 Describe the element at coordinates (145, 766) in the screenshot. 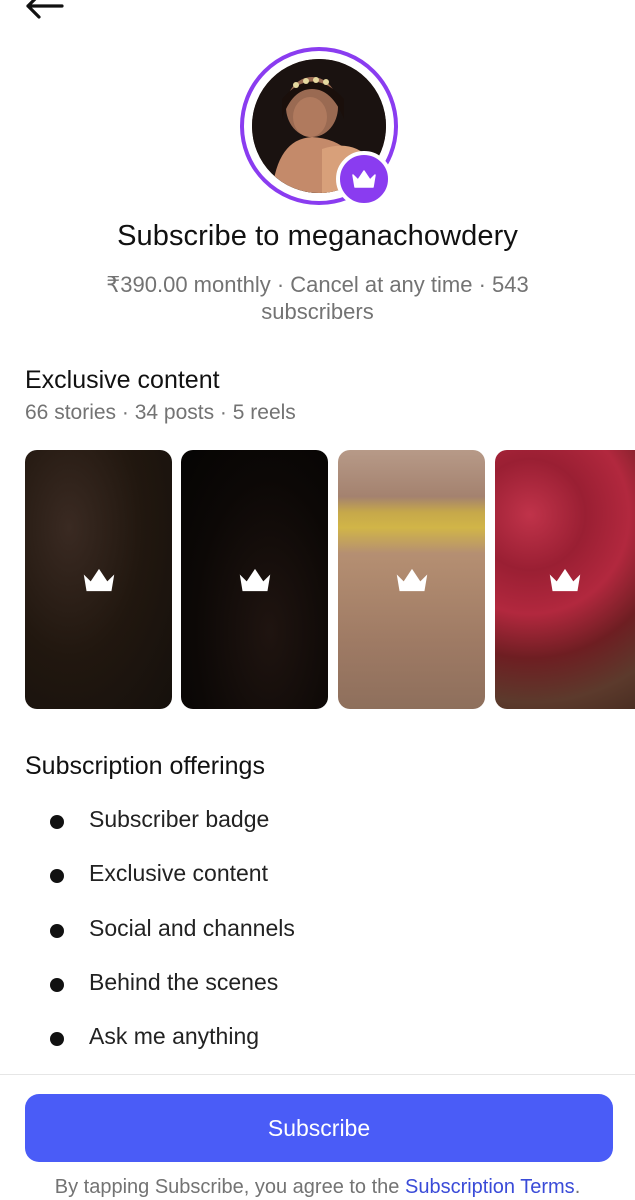

I see `subscription-offerings-heading: Subscription offerings` at that location.